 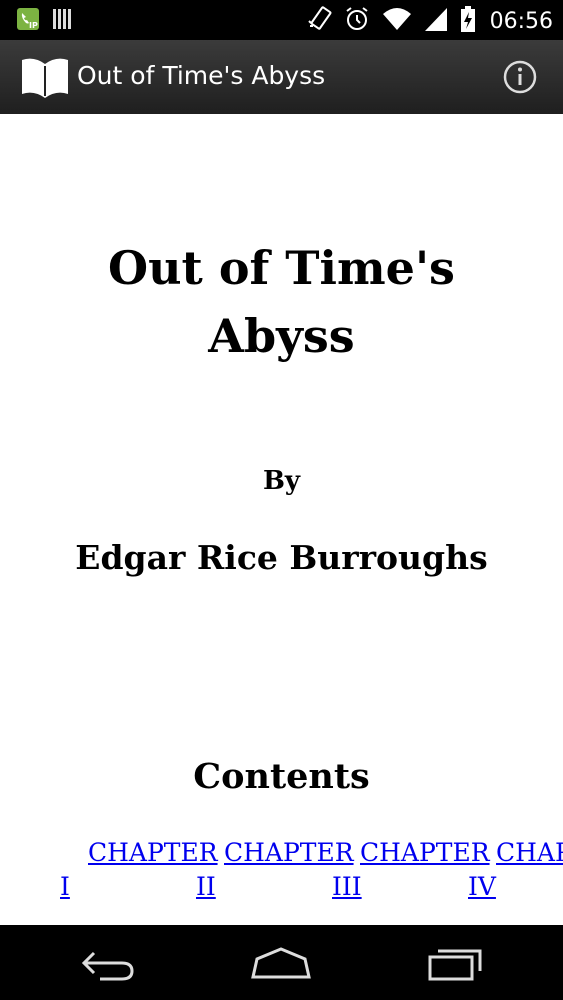 I want to click on signal-icon, so click(x=436, y=21).